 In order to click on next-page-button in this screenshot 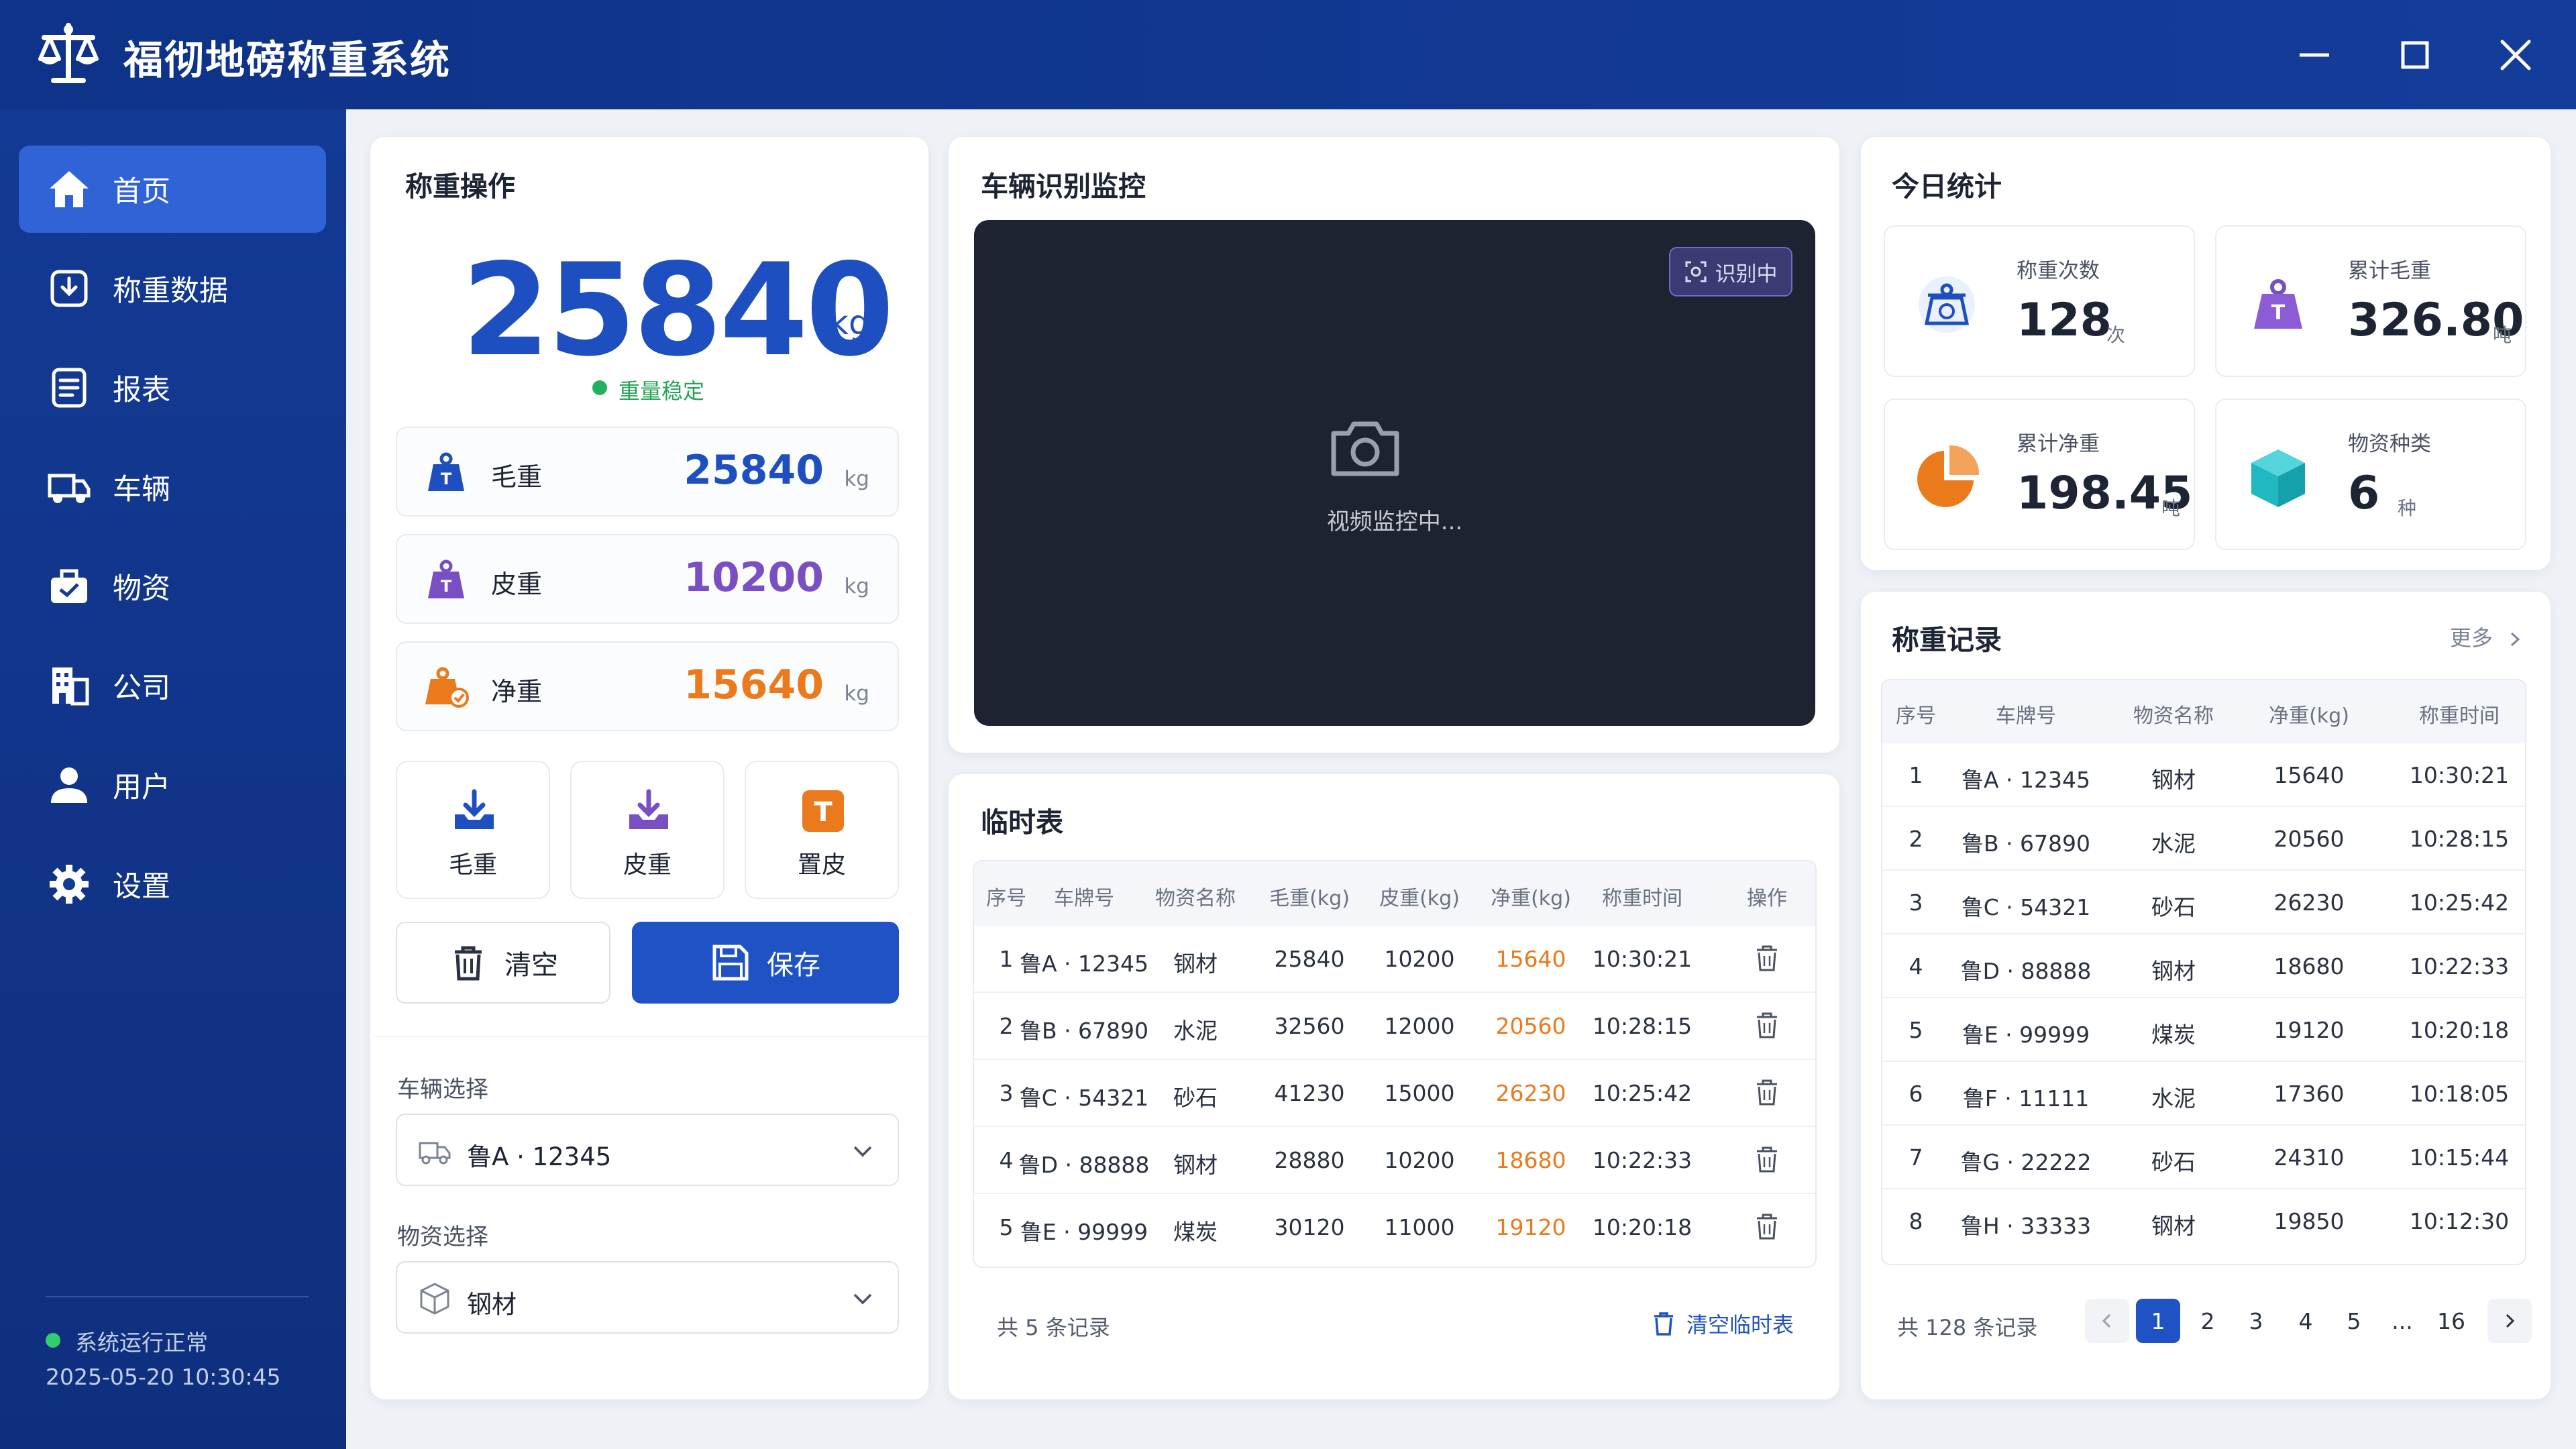, I will do `click(2509, 1321)`.